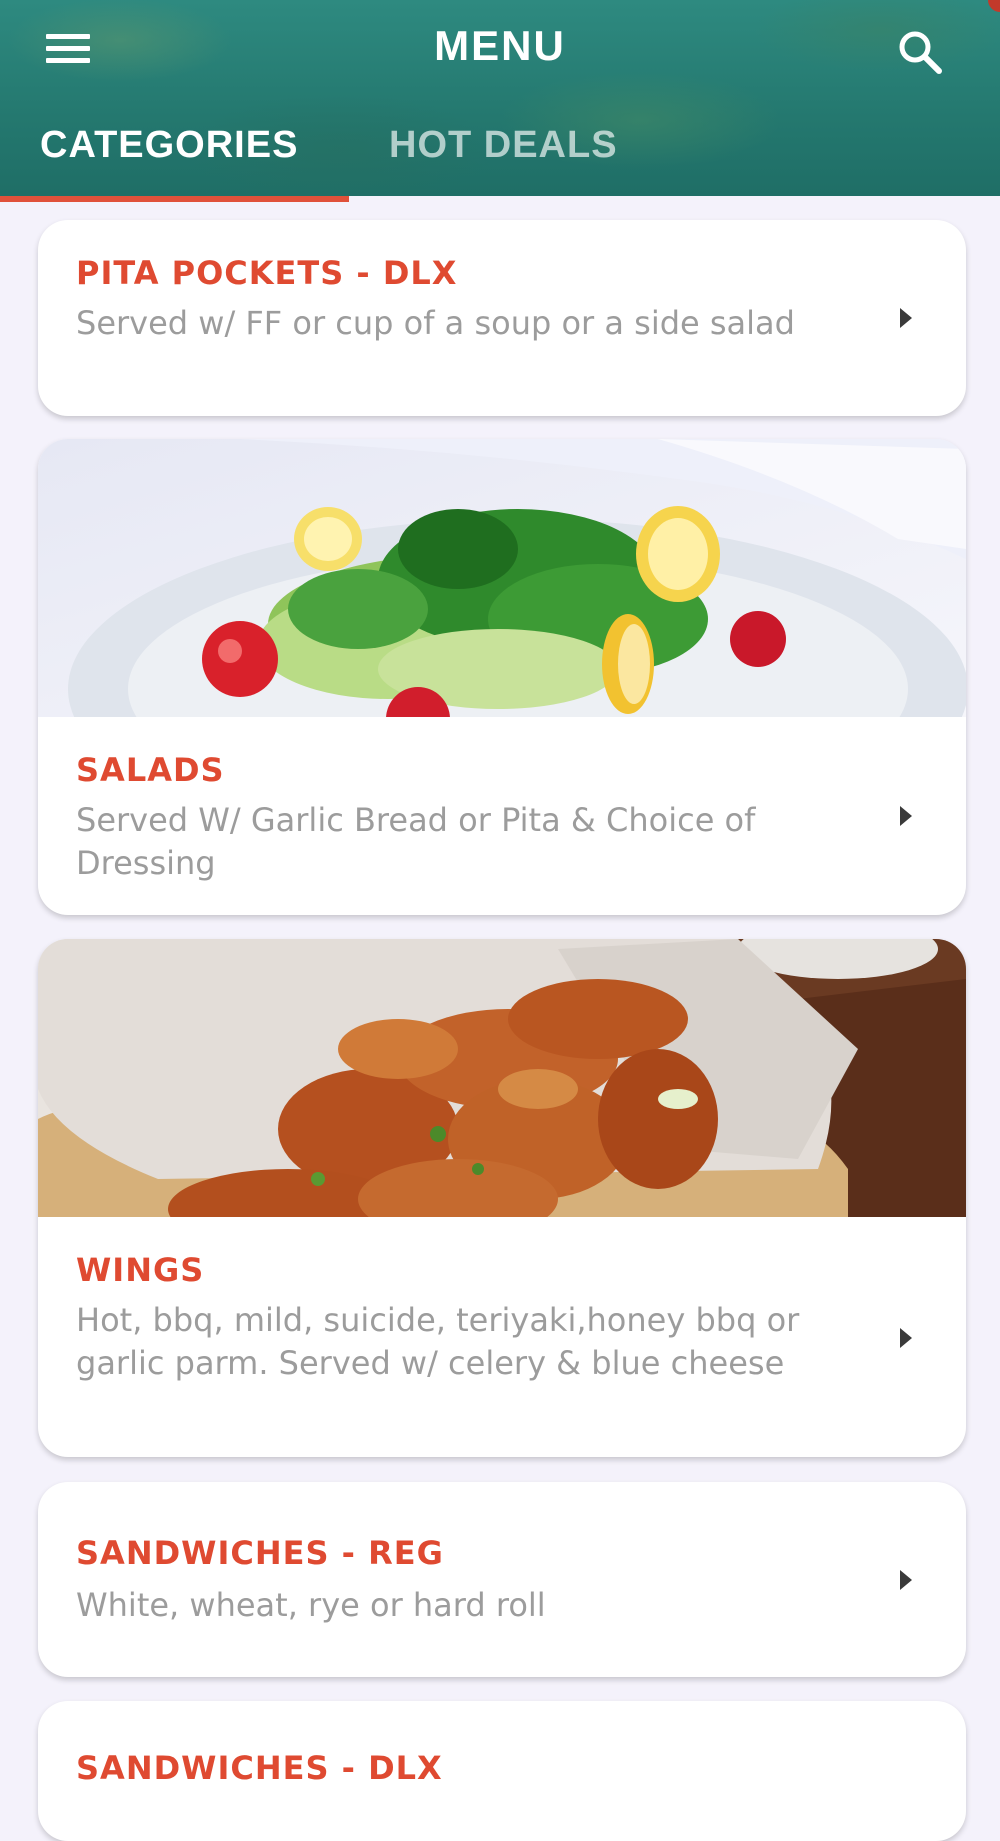 Image resolution: width=1000 pixels, height=1841 pixels. Describe the element at coordinates (260, 1553) in the screenshot. I see `category-title: SANDWICHES - REG` at that location.